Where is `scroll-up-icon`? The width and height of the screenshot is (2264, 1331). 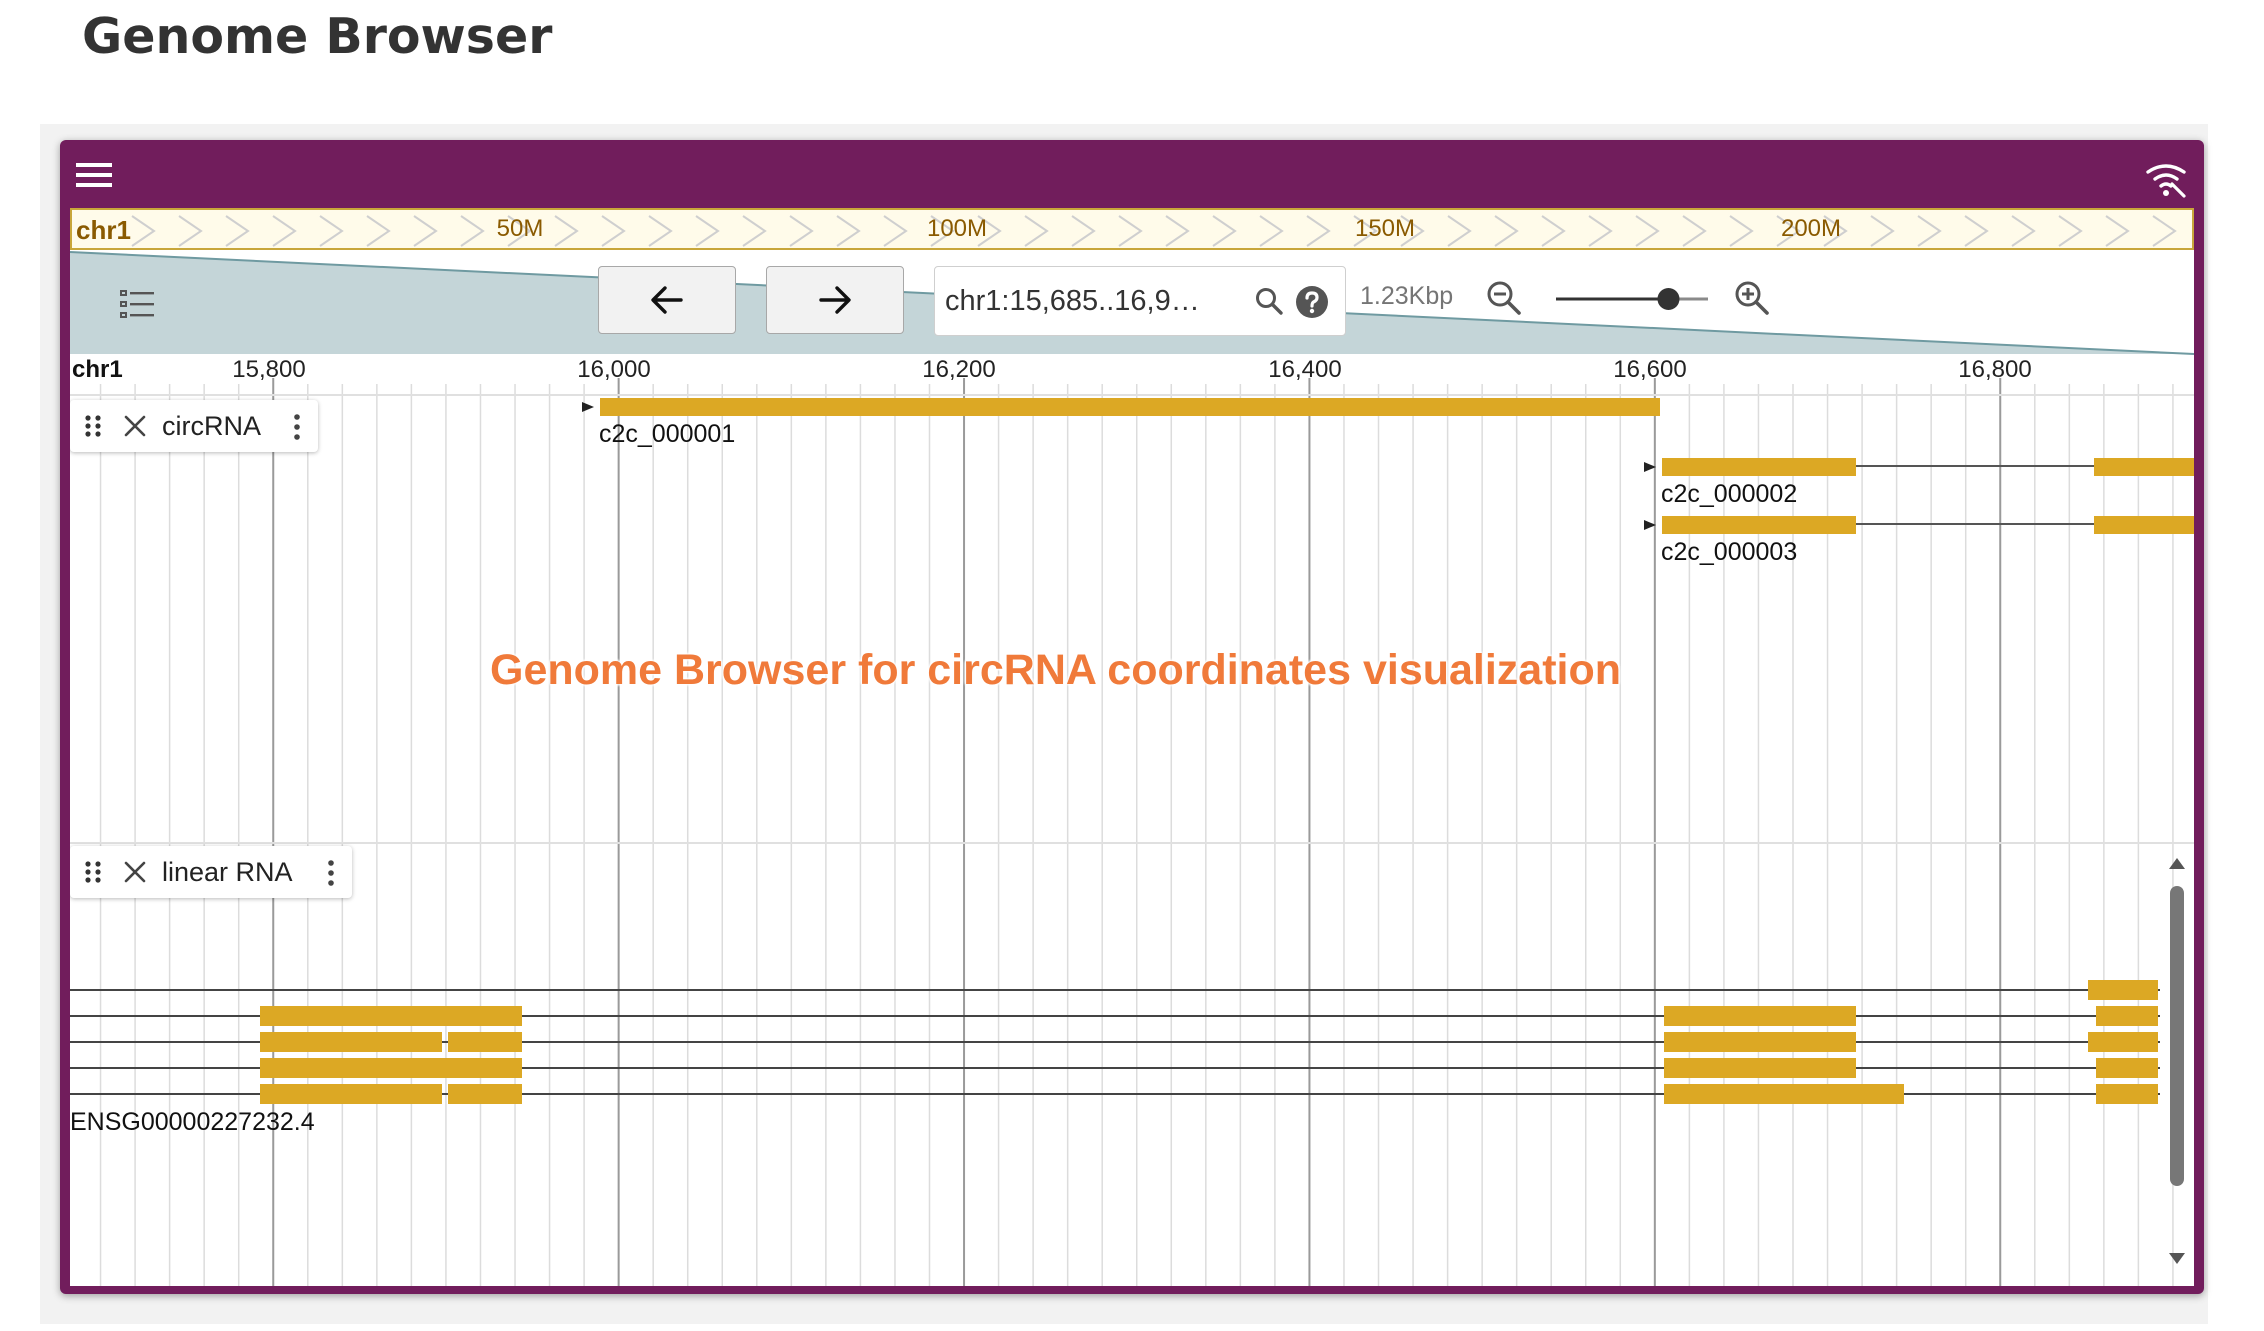
scroll-up-icon is located at coordinates (2177, 863).